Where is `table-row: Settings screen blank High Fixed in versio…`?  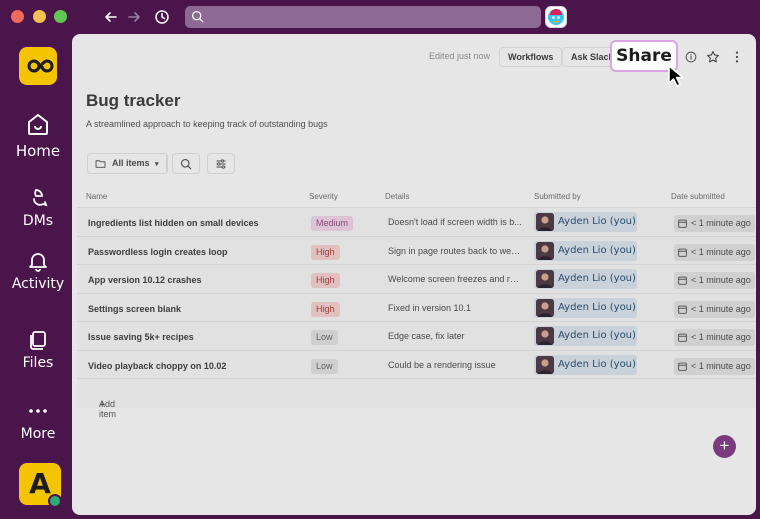 table-row: Settings screen blank High Fixed in versio… is located at coordinates (416, 307).